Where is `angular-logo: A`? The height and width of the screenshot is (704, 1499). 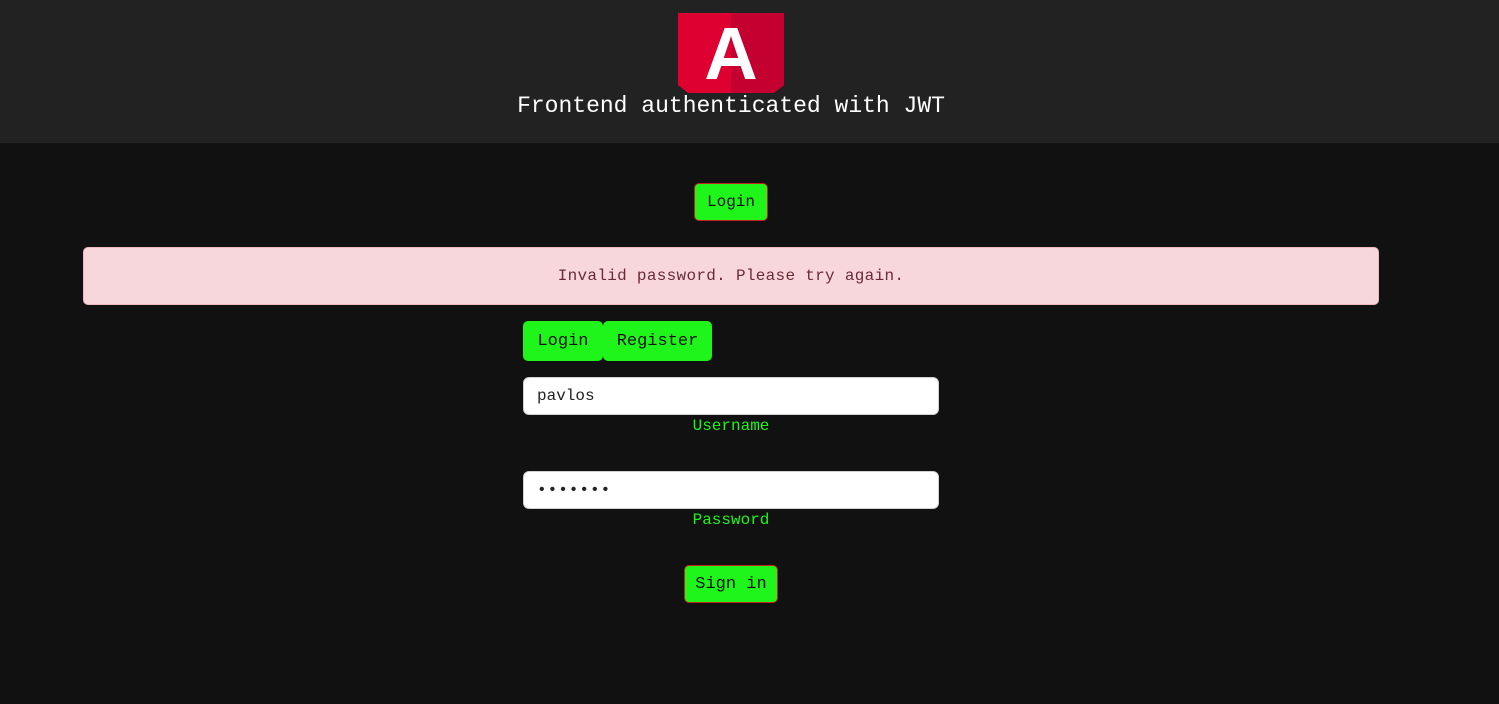
angular-logo: A is located at coordinates (731, 53).